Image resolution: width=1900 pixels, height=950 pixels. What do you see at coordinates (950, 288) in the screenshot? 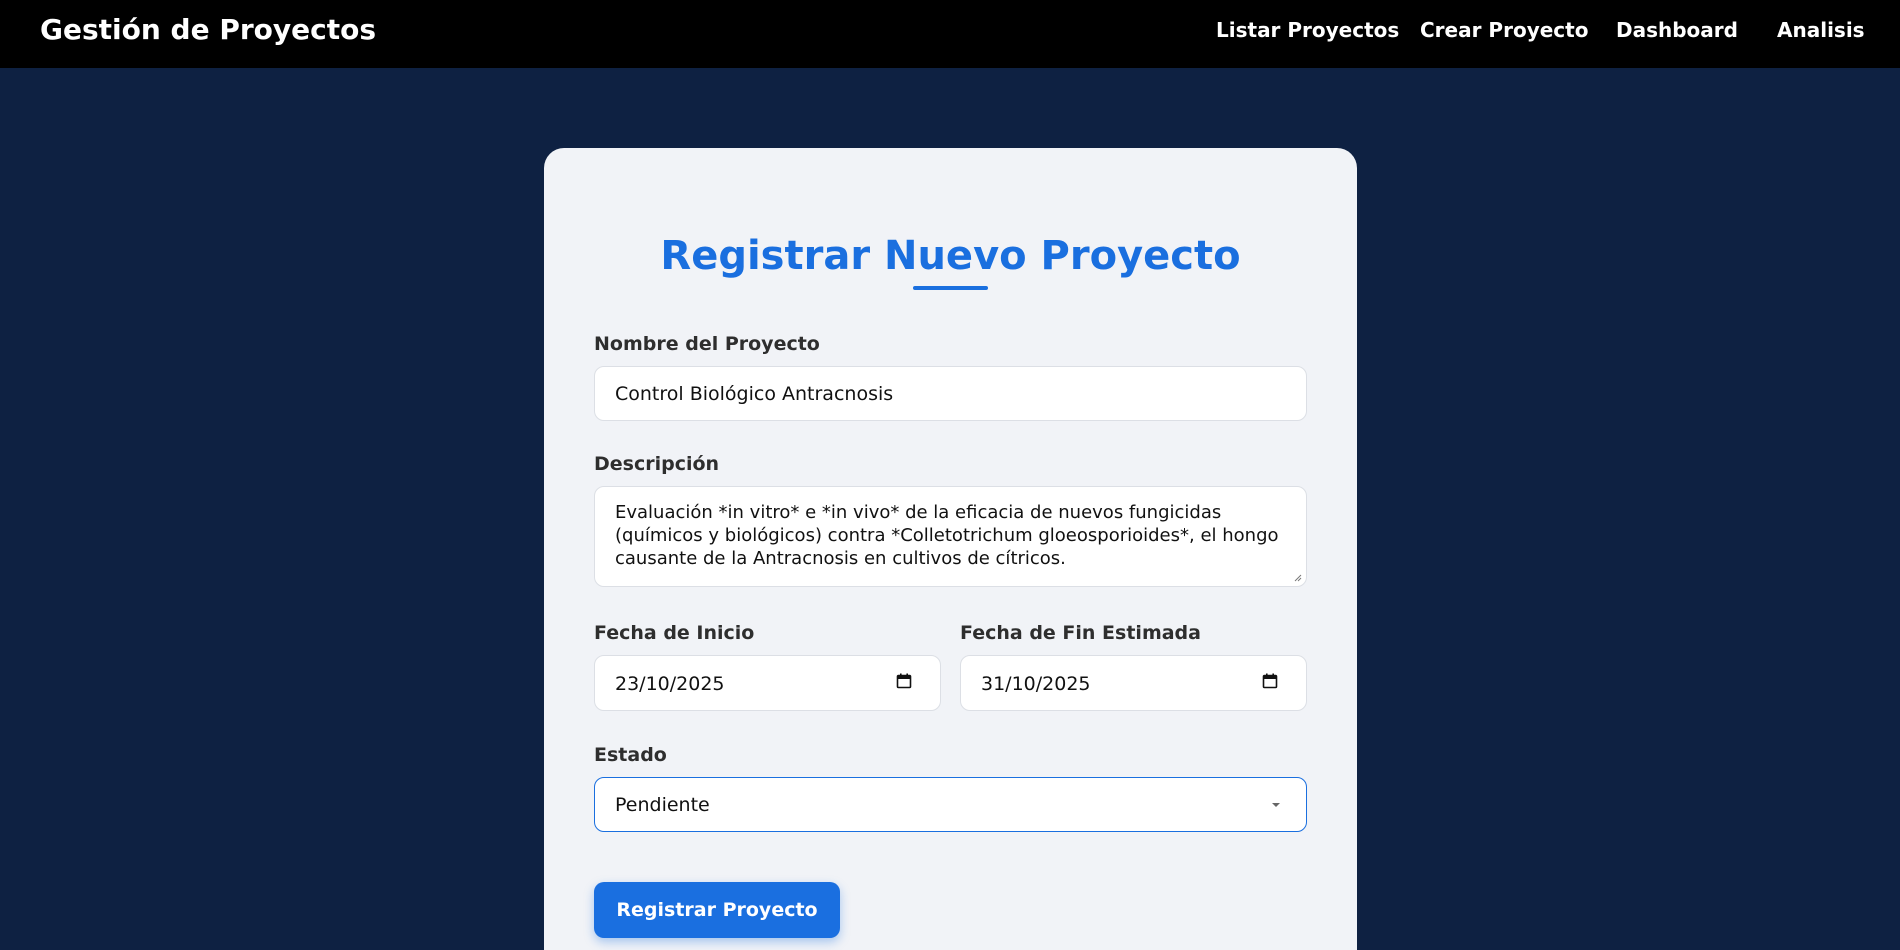
I see `title-underline` at bounding box center [950, 288].